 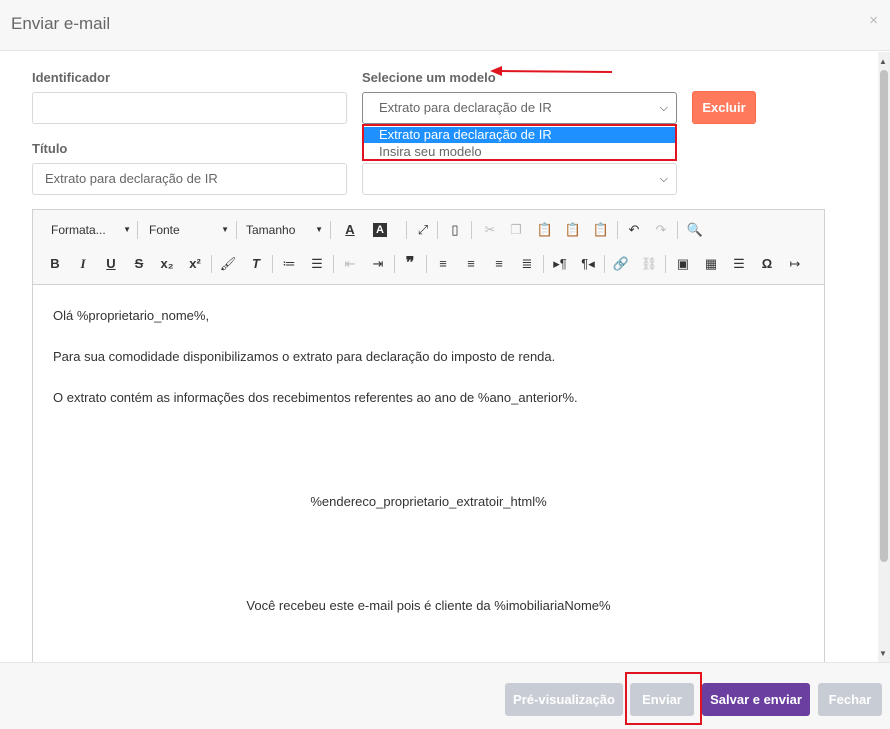 I want to click on secondary-select: ⌵, so click(x=519, y=179).